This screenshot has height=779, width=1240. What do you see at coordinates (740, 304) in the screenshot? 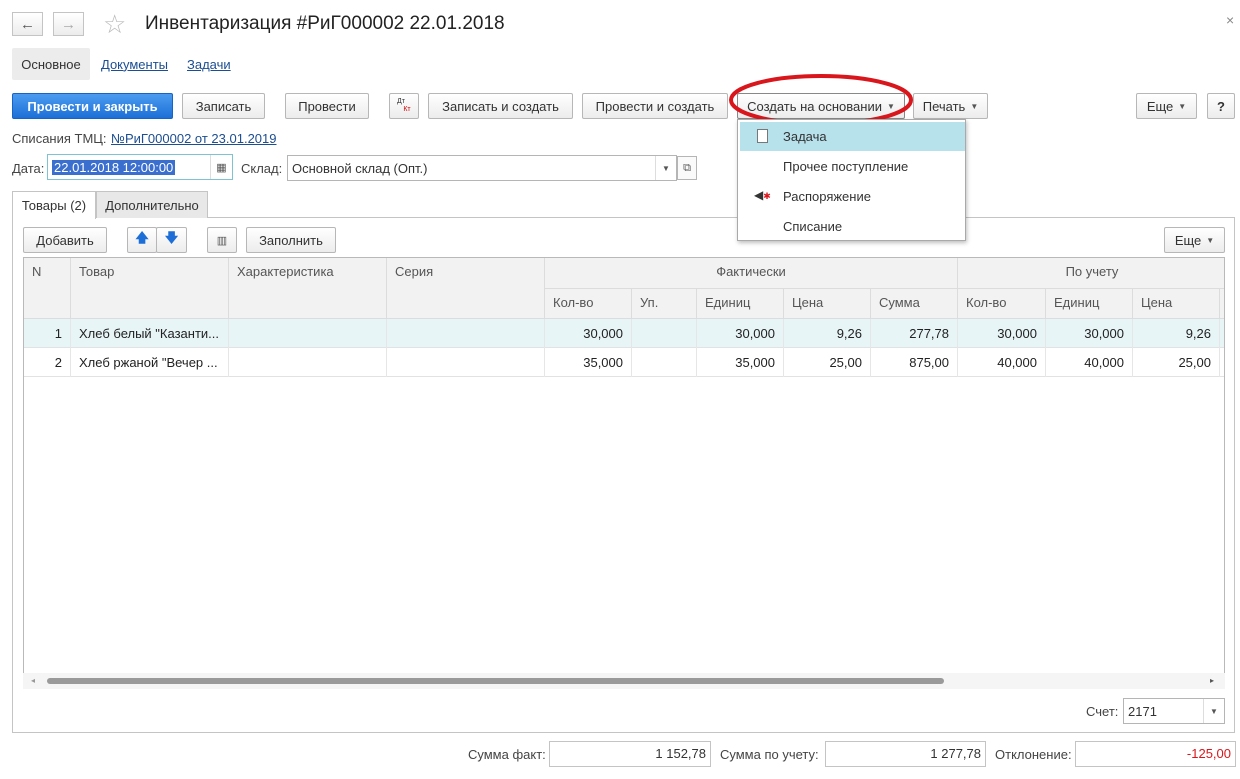
I see `col-units: Единиц` at bounding box center [740, 304].